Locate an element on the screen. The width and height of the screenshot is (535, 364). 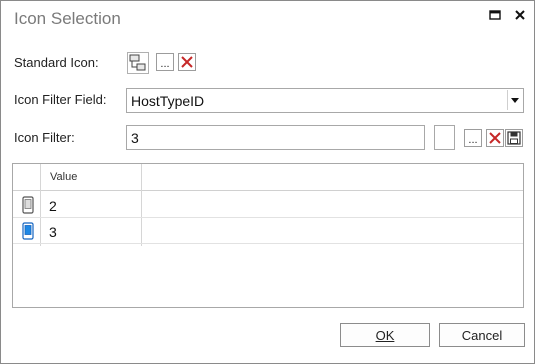
standard-icon-preview is located at coordinates (138, 63).